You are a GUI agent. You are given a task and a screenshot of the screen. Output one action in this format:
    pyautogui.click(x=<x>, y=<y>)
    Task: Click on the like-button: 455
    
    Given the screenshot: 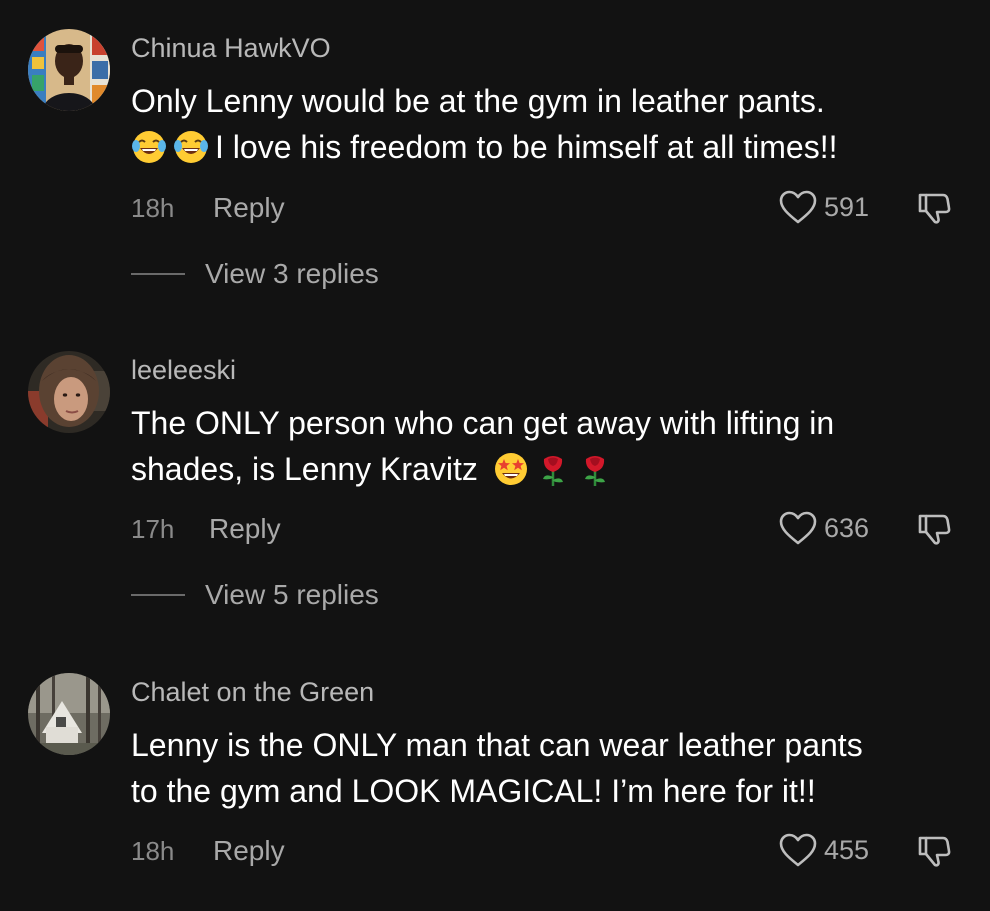 What is the action you would take?
    pyautogui.click(x=823, y=850)
    